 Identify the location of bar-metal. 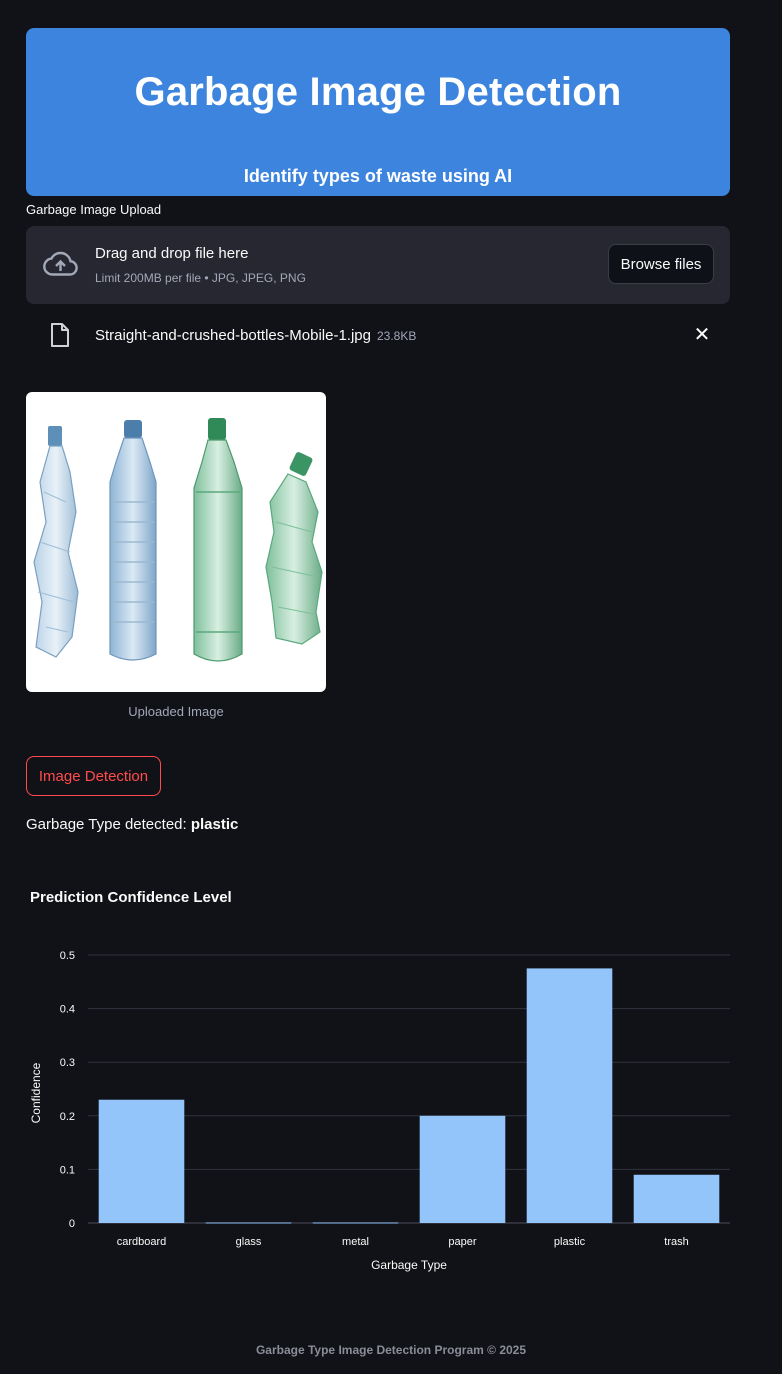
(355, 1223).